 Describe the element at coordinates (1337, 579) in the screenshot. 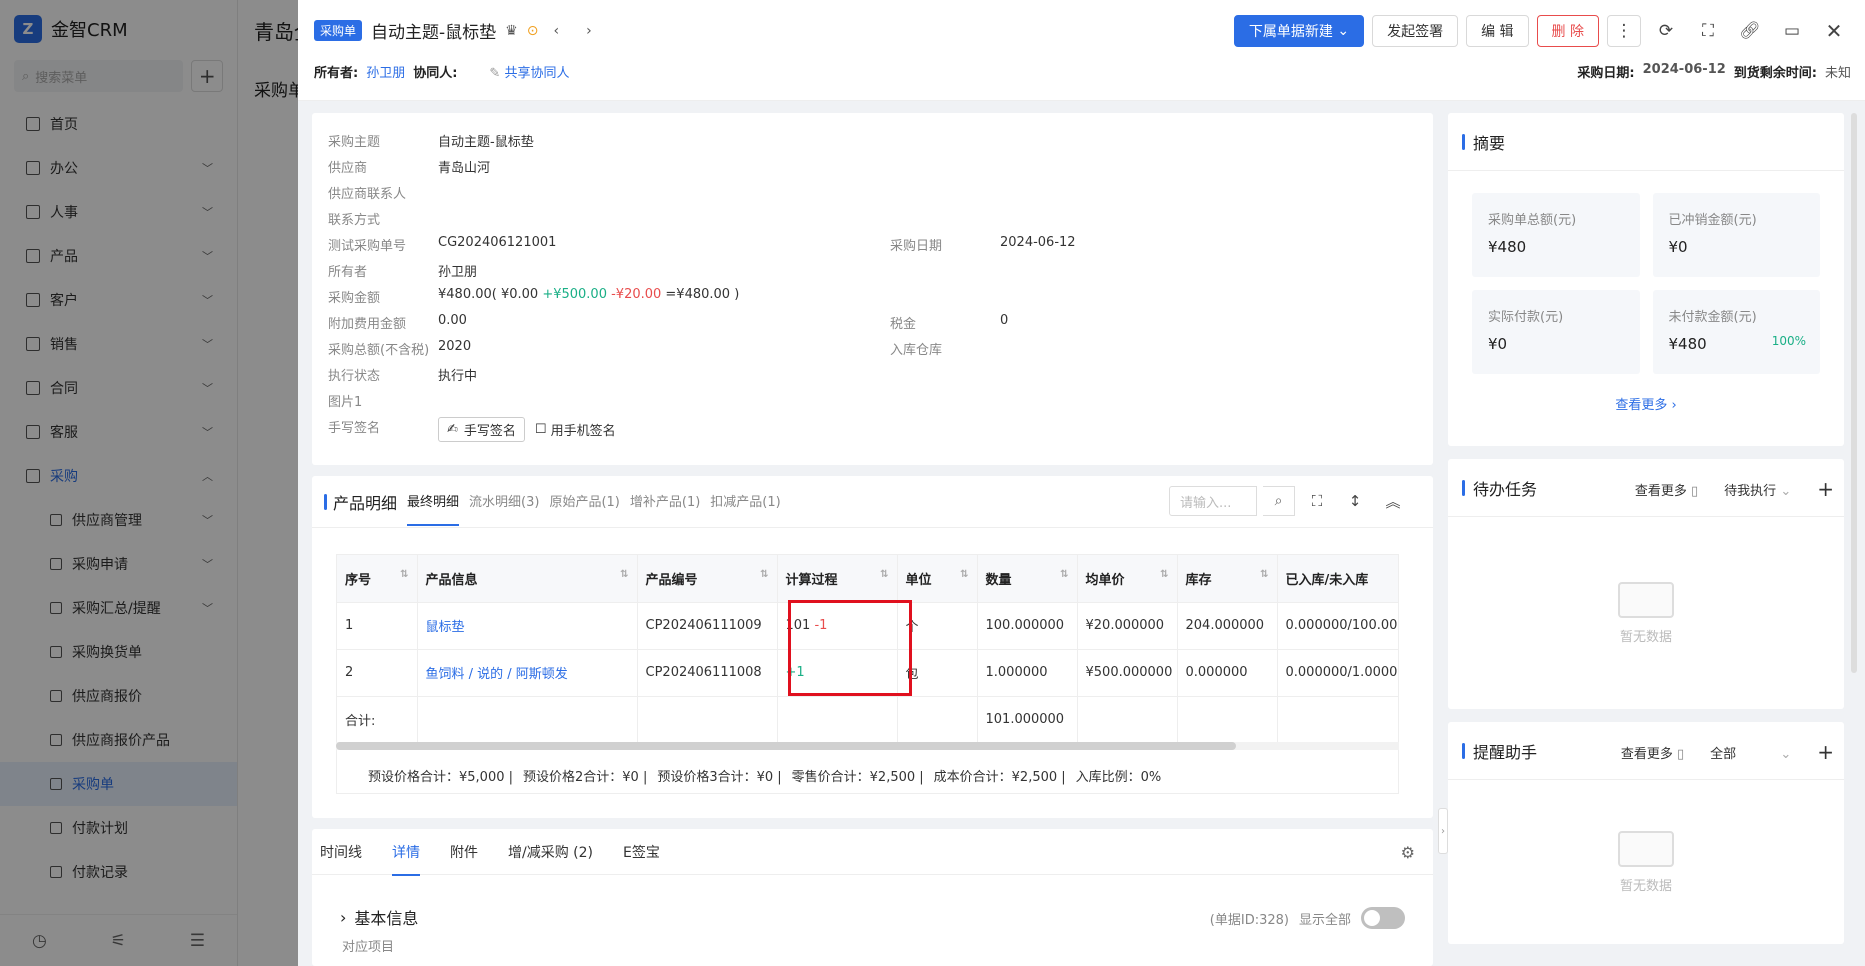

I see `column-header: 已入库/未入库` at that location.